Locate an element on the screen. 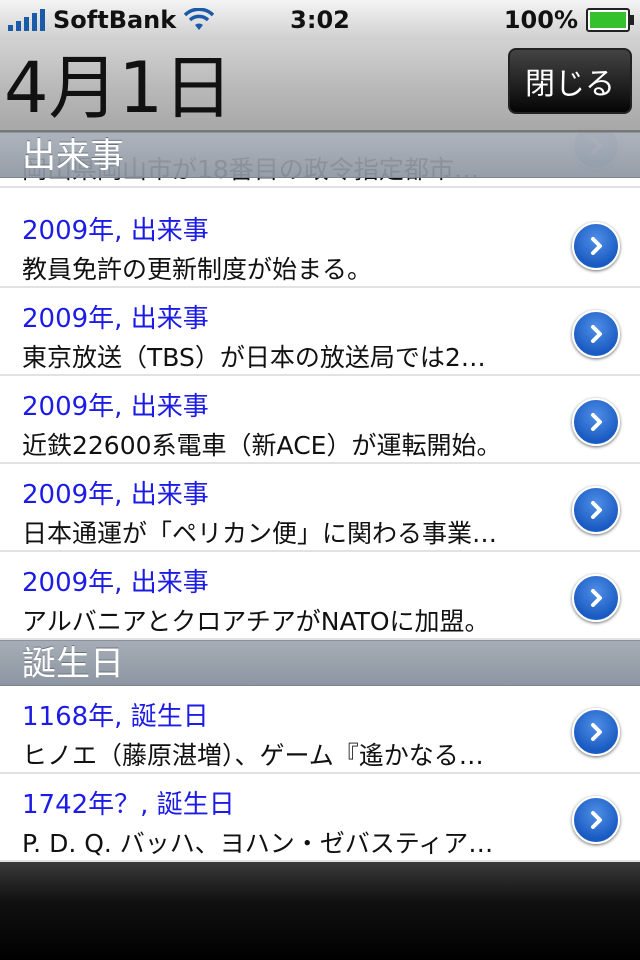  list-item: 2009年, 出来事 アルバニアとクロアチアがNATOに加盟。 is located at coordinates (320, 596).